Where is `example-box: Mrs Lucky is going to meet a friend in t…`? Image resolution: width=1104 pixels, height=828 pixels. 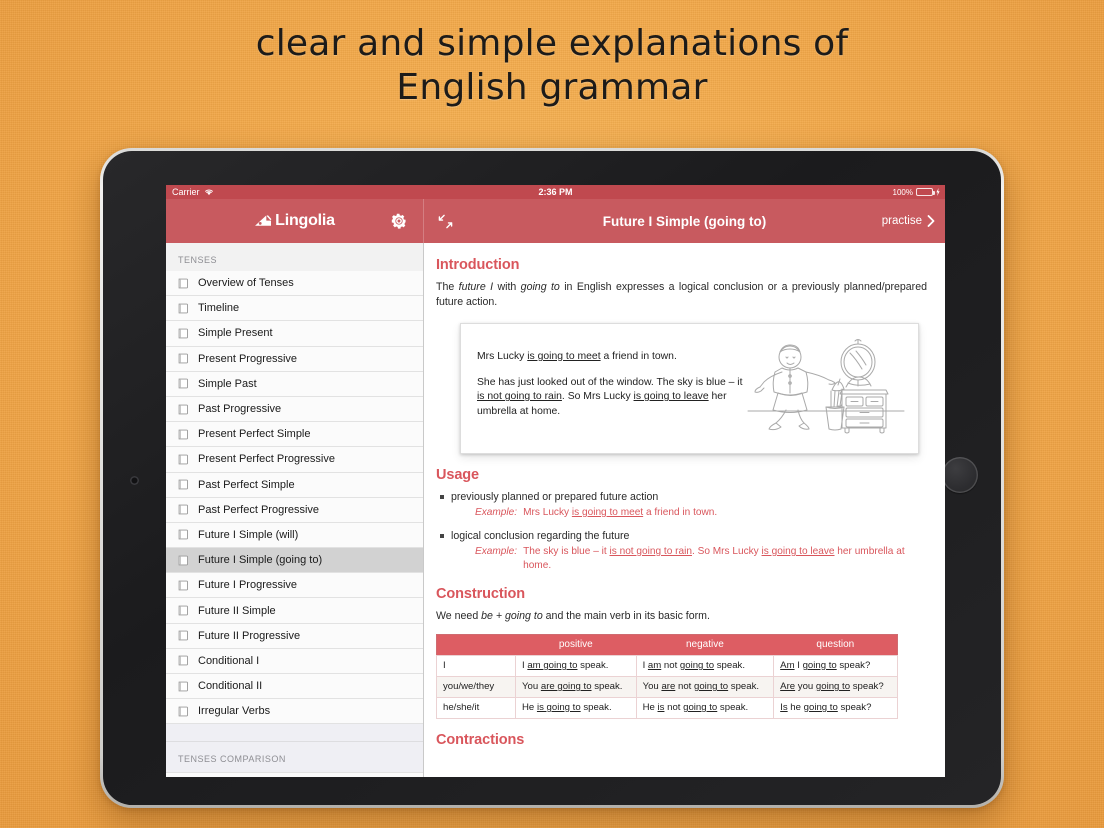
example-box: Mrs Lucky is going to meet a friend in t… is located at coordinates (689, 388).